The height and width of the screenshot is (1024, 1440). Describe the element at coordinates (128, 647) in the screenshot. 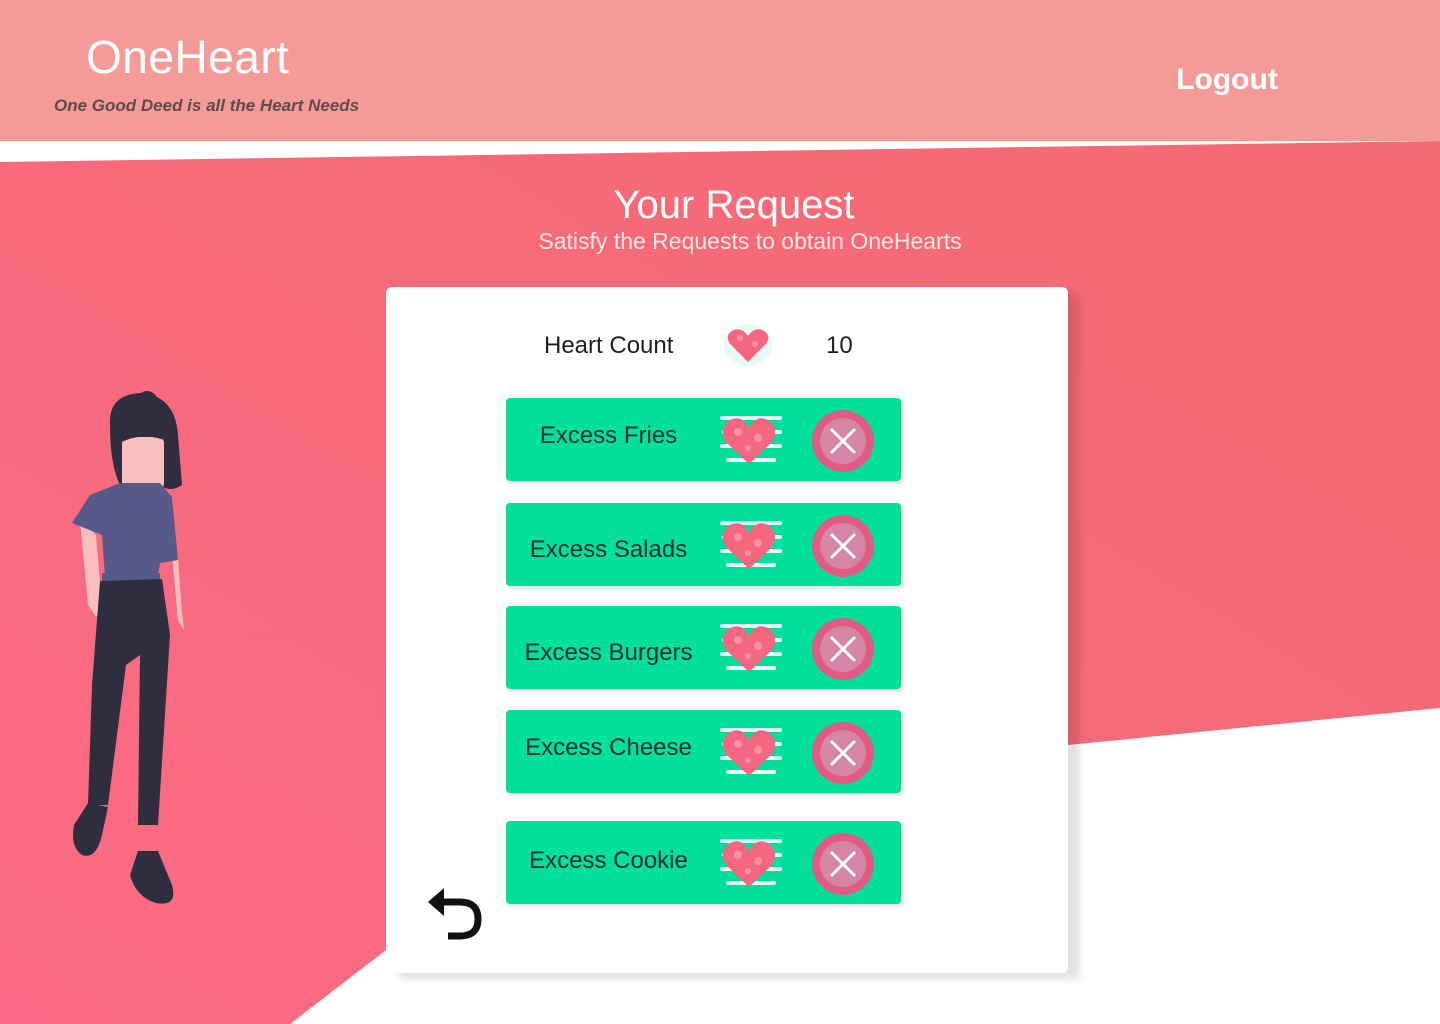

I see `woman-illustration` at that location.